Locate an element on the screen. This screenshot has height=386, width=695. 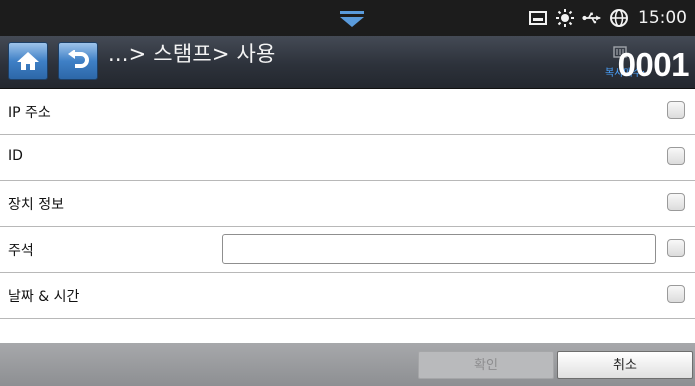
list-item-label: ID is located at coordinates (15, 156).